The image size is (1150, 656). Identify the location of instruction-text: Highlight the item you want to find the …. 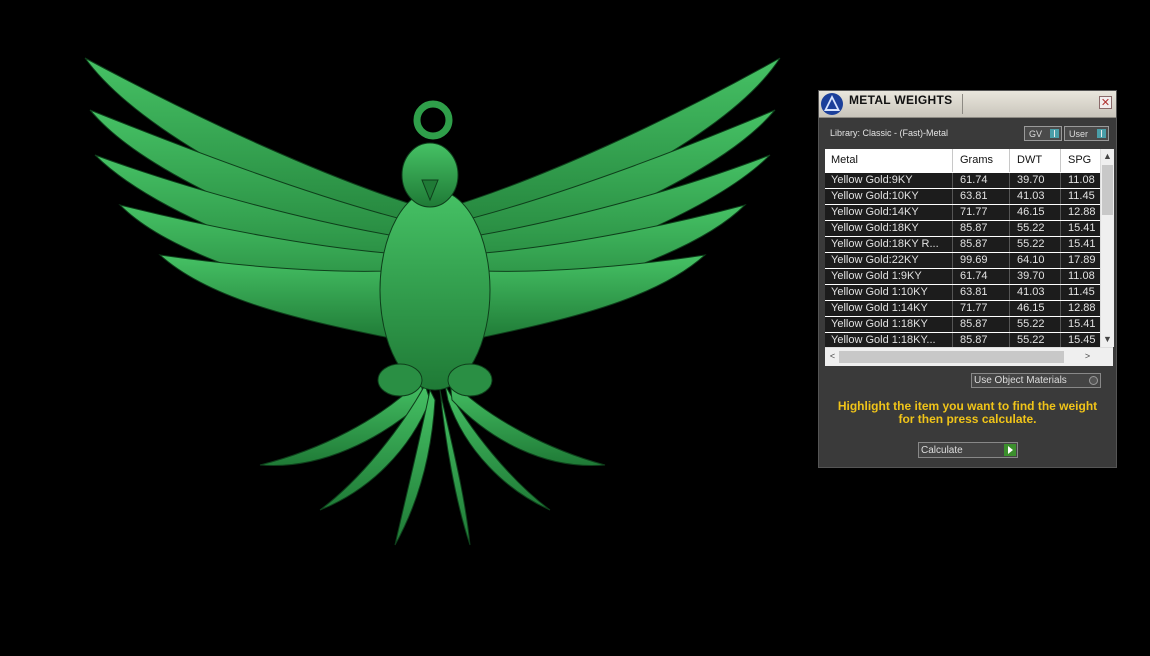
(967, 413).